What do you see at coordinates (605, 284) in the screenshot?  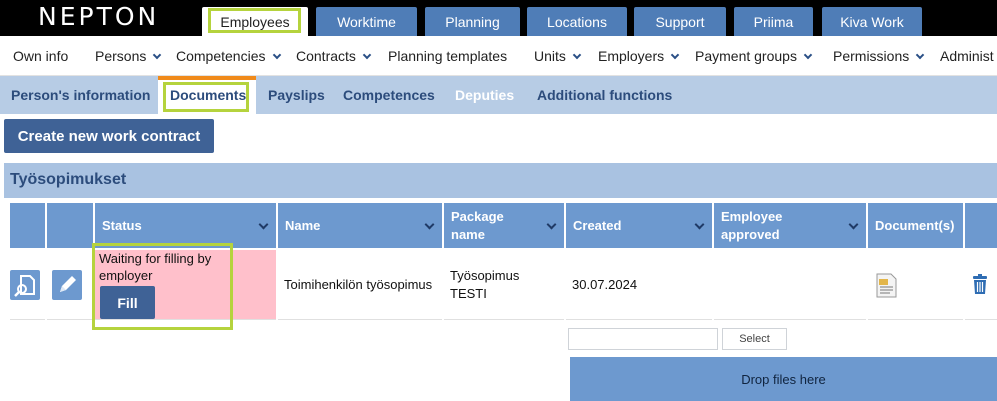 I see `created-date: 30.07.2024` at bounding box center [605, 284].